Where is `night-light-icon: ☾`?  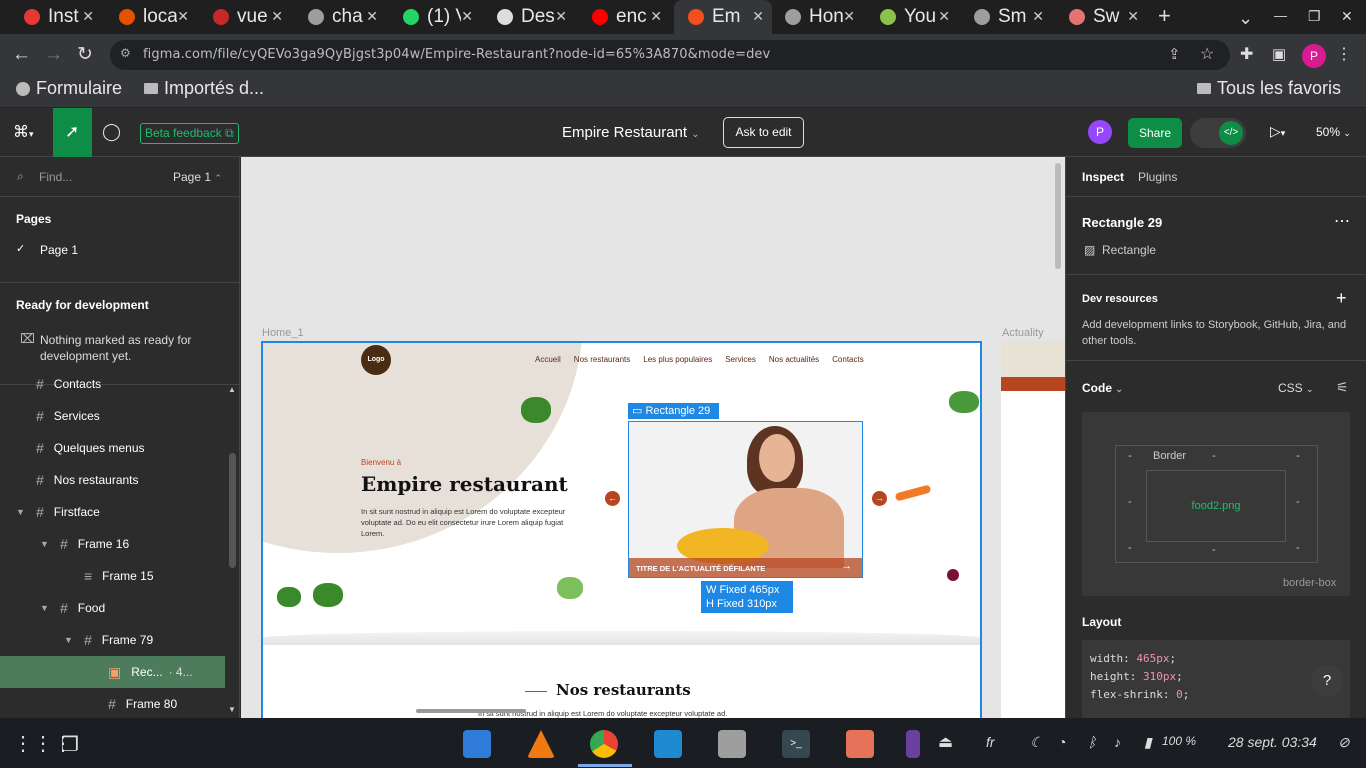 night-light-icon: ☾ is located at coordinates (1036, 742).